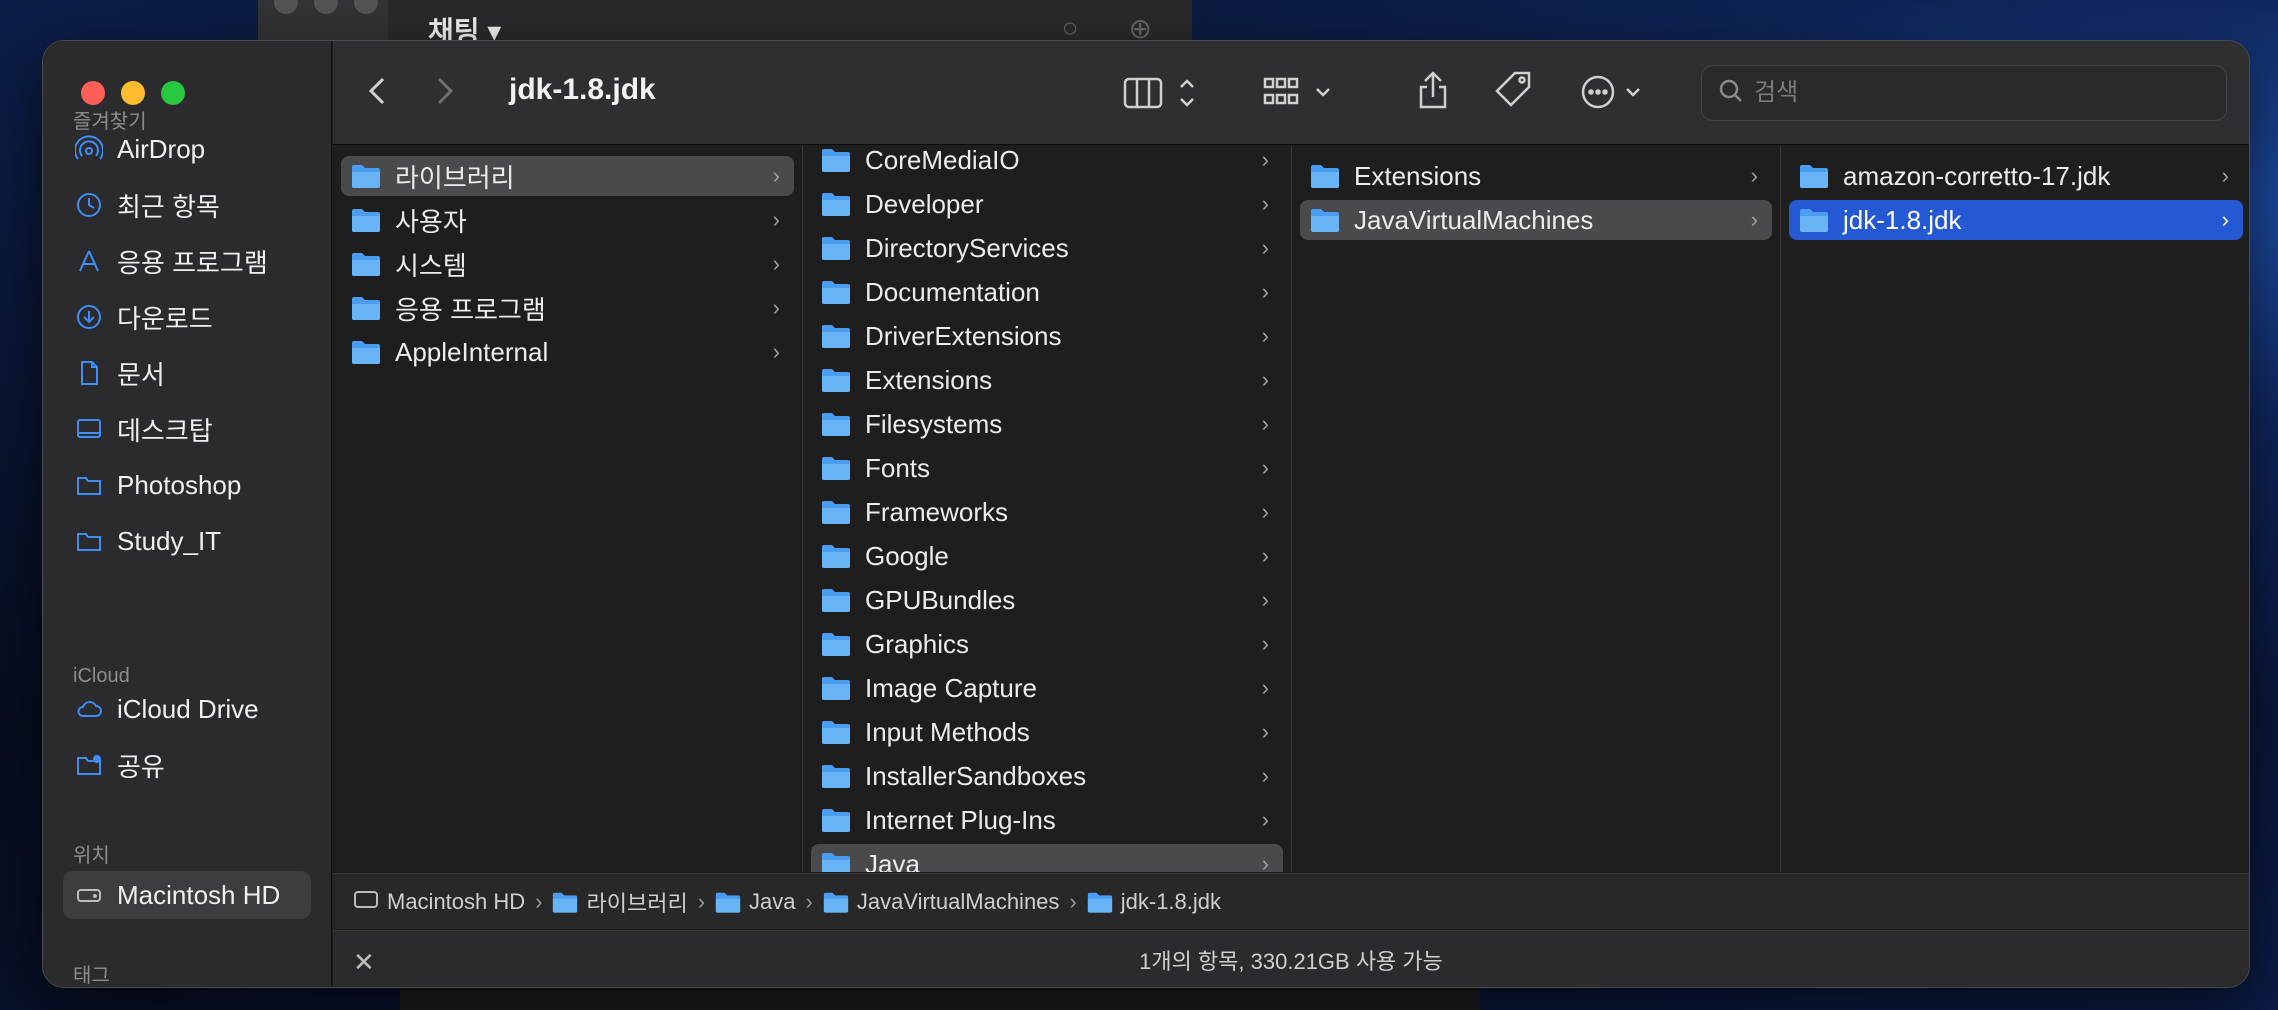 The image size is (2278, 1010). Describe the element at coordinates (93, 93) in the screenshot. I see `close-button` at that location.